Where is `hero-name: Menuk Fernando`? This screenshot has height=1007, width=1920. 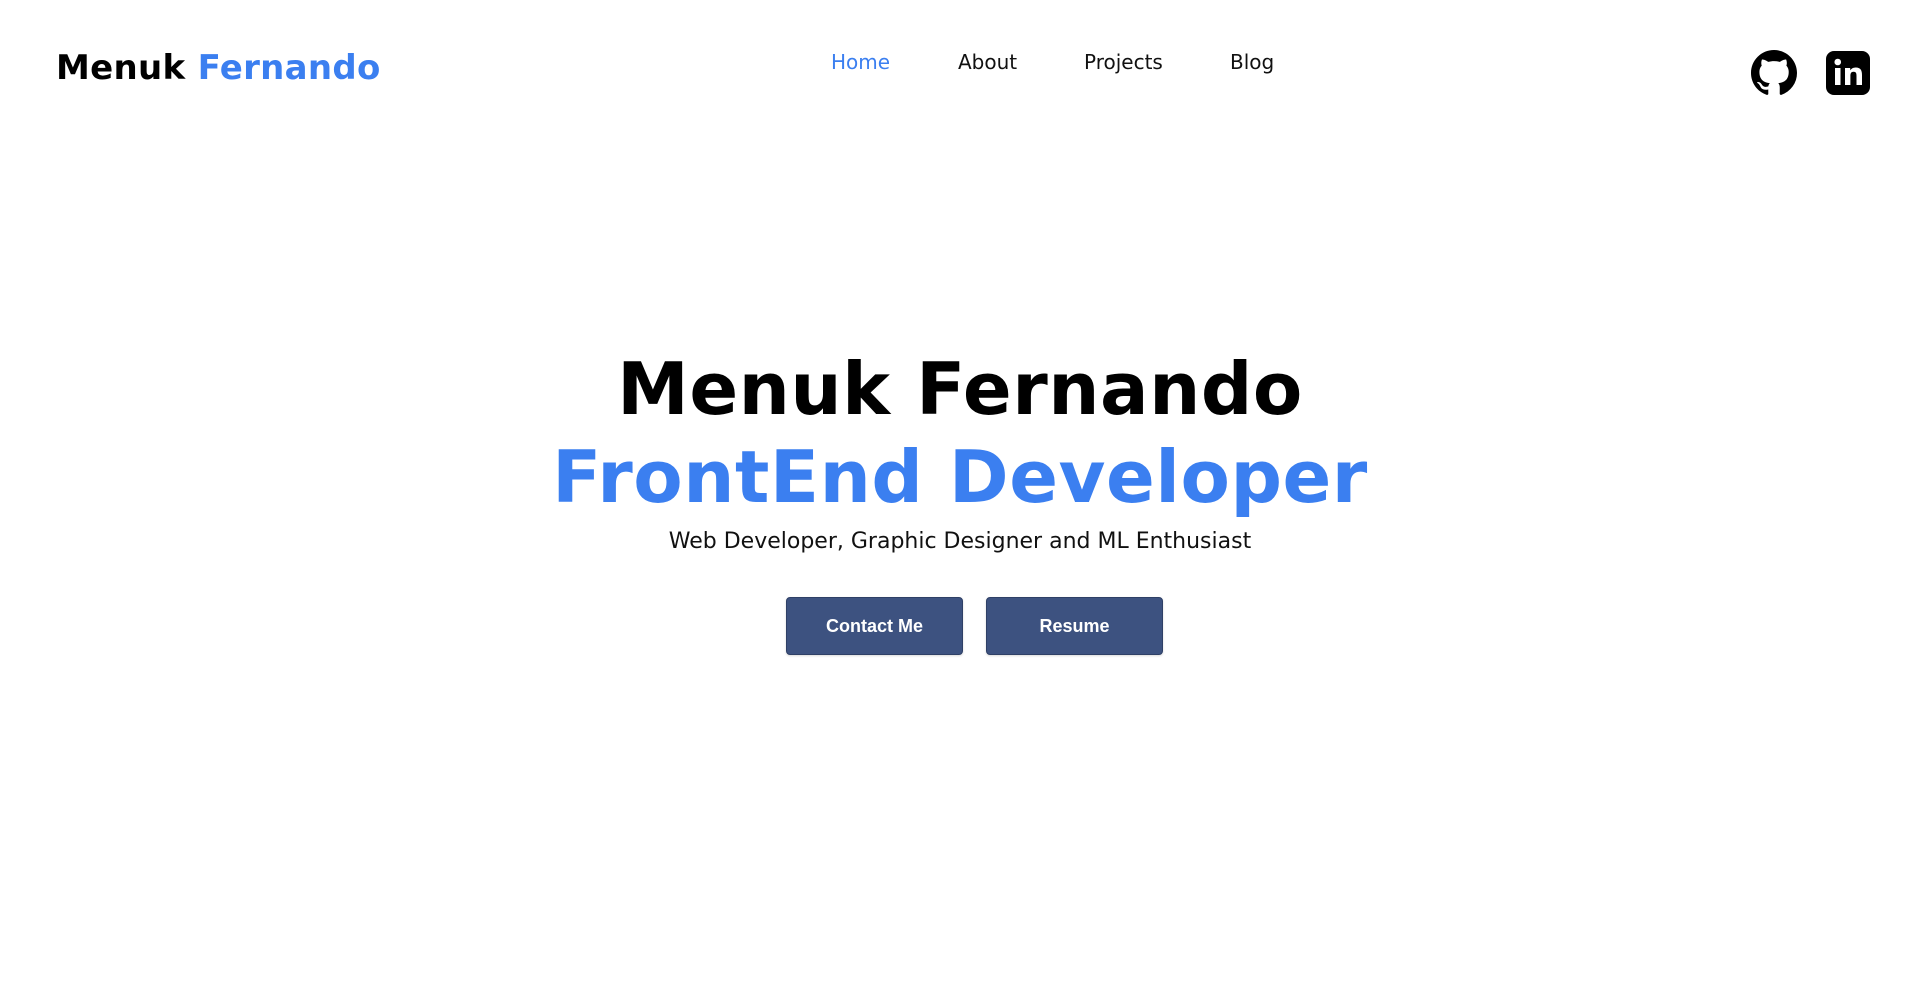
hero-name: Menuk Fernando is located at coordinates (960, 389).